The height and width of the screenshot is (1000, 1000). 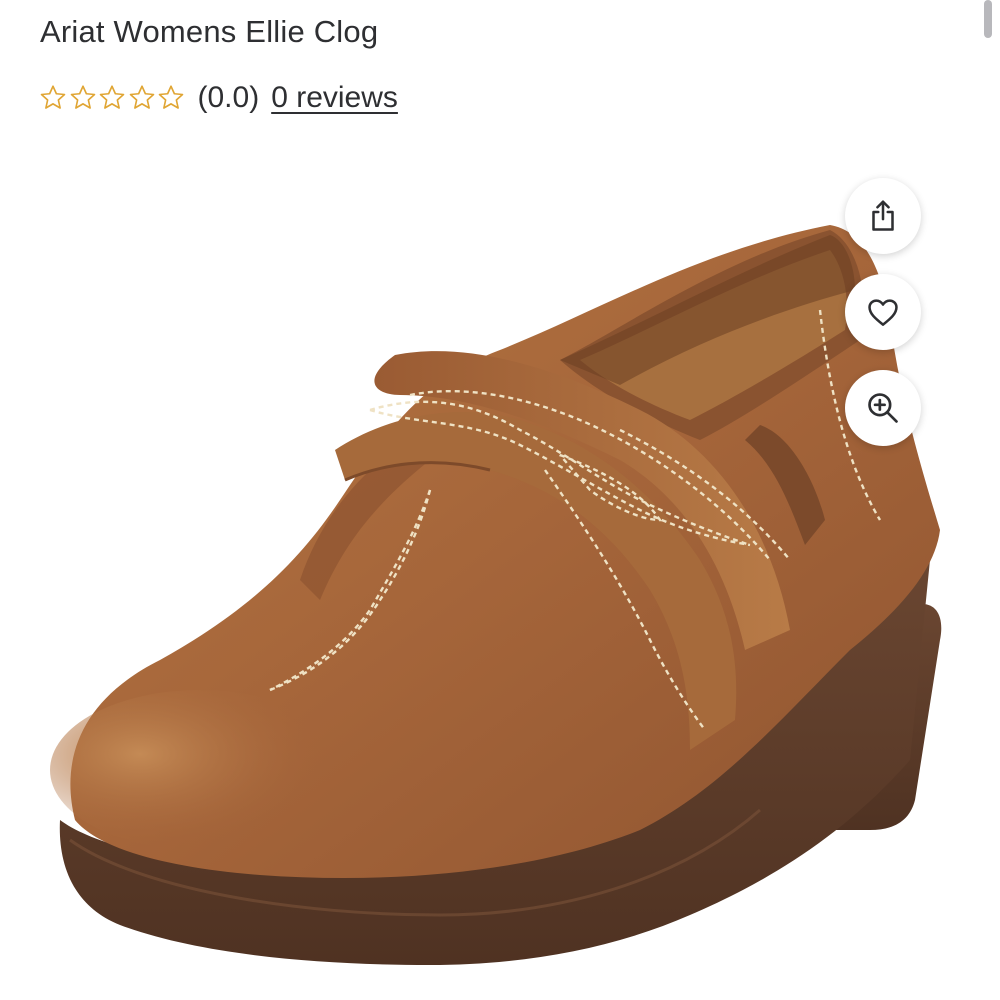 I want to click on zoom-button, so click(x=883, y=408).